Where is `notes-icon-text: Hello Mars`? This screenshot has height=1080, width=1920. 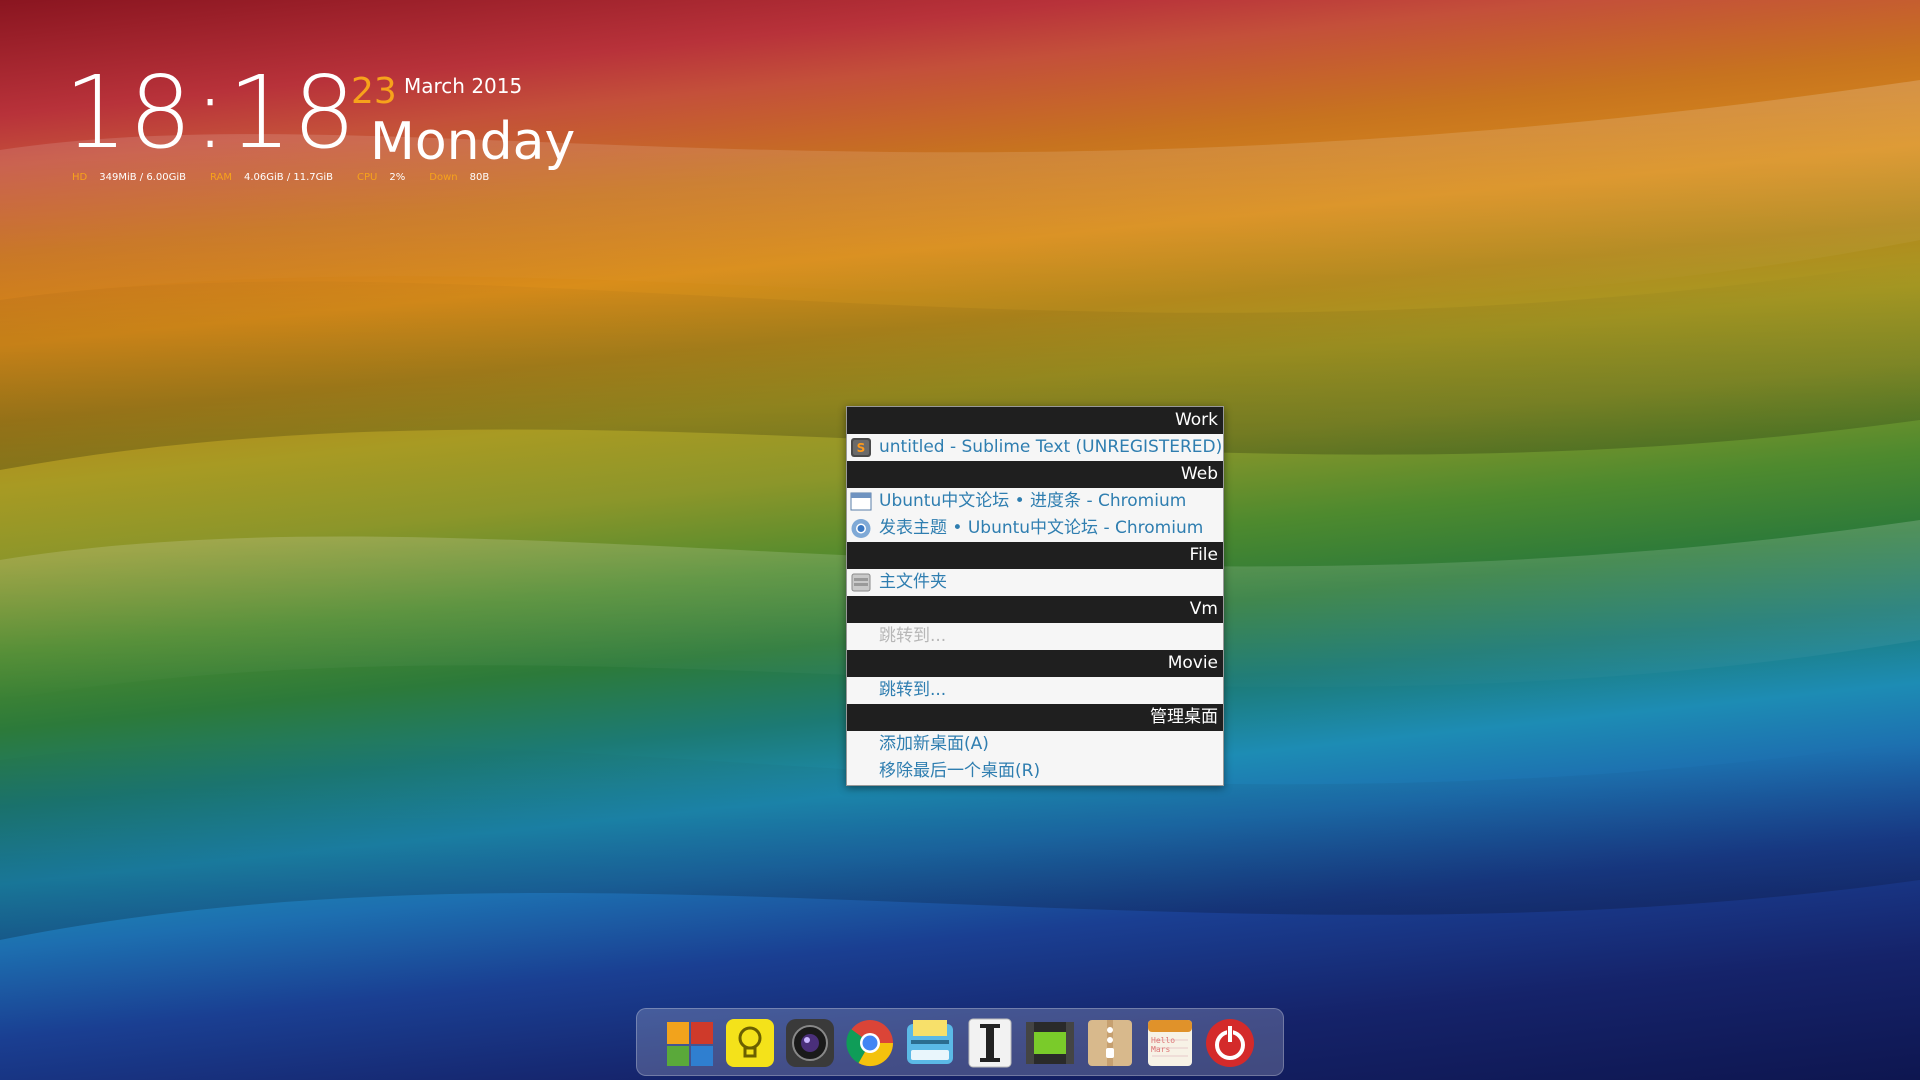
notes-icon-text: Hello Mars is located at coordinates (1163, 1045).